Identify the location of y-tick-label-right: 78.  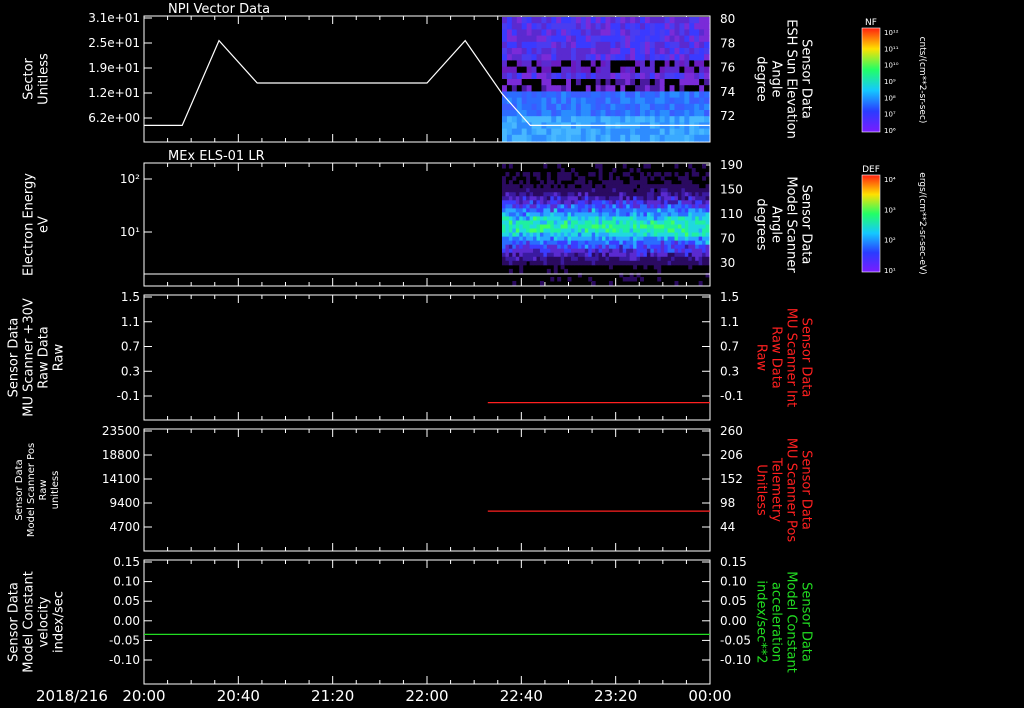
(727, 43).